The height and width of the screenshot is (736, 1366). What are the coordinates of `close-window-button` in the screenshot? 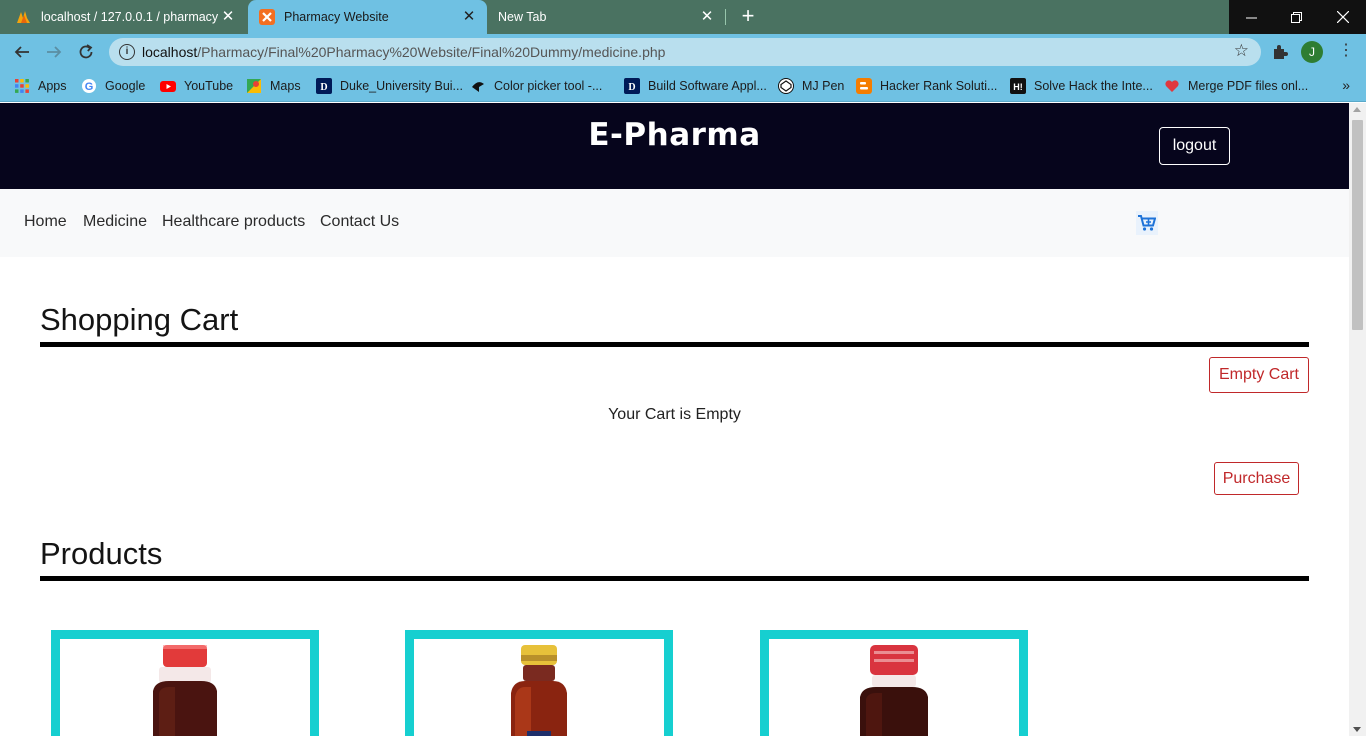 It's located at (1342, 17).